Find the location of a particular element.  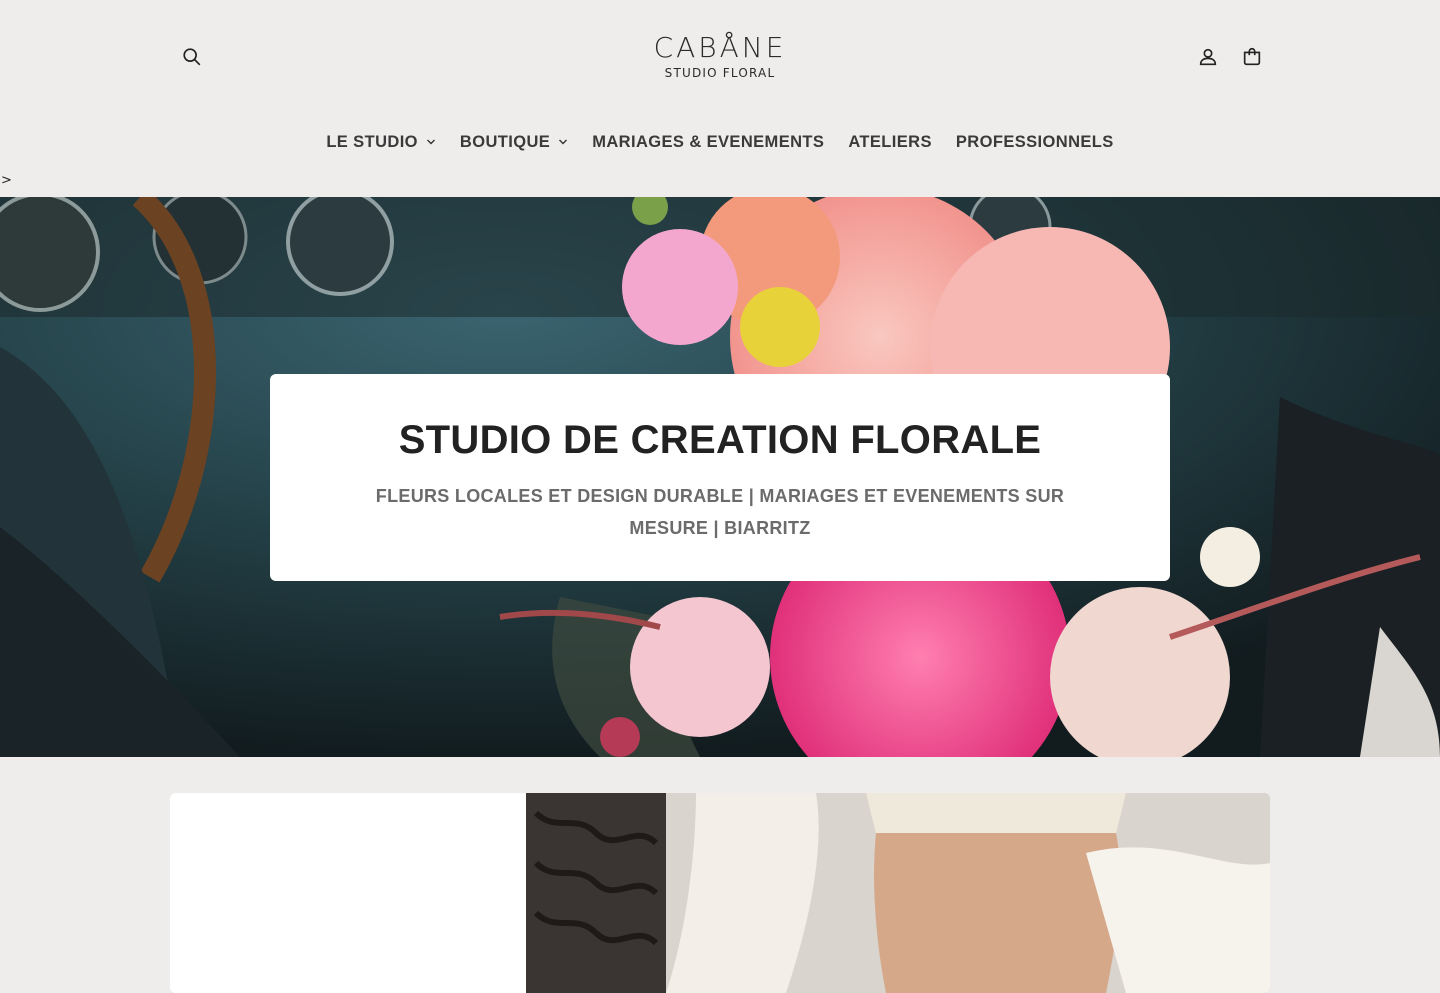

site-logo: CABÅNE STUDIO FLORAL is located at coordinates (720, 55).